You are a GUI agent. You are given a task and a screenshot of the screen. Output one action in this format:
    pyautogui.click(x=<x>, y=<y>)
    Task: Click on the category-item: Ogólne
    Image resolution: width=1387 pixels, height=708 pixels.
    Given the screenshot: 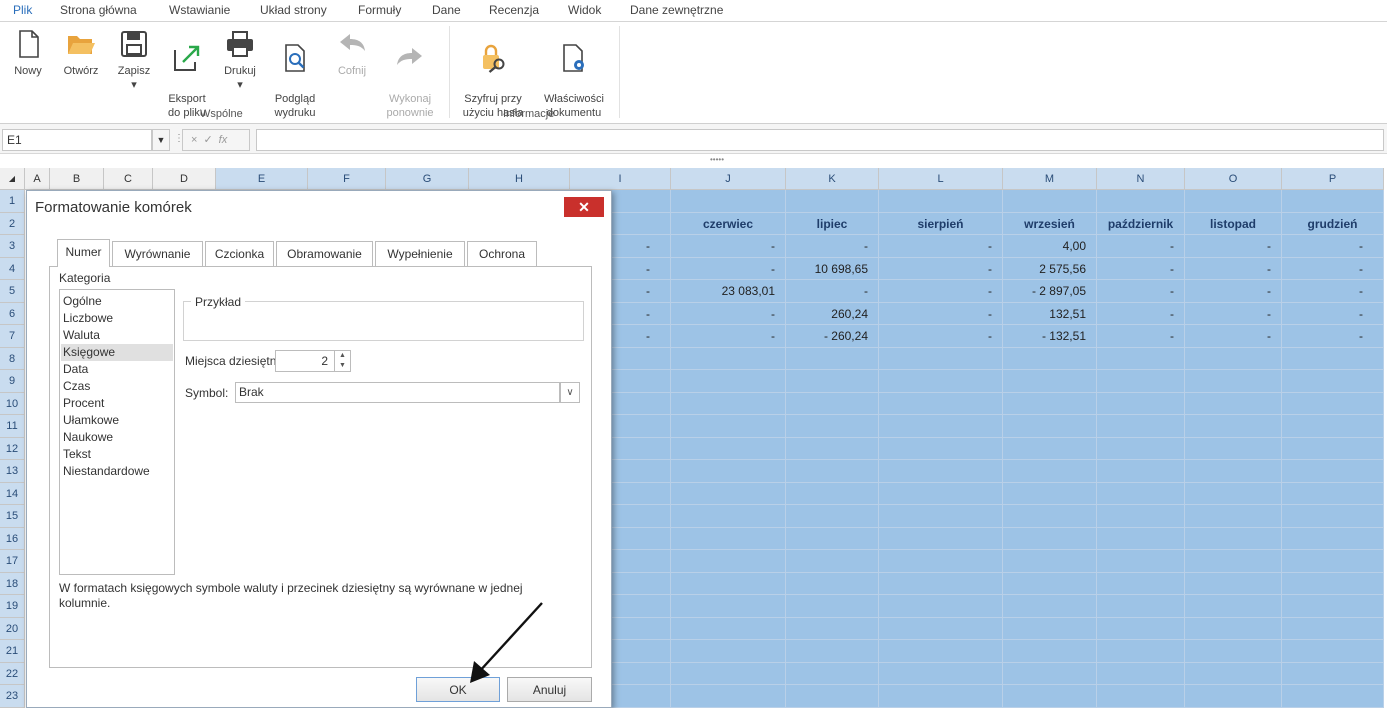 What is the action you would take?
    pyautogui.click(x=82, y=301)
    